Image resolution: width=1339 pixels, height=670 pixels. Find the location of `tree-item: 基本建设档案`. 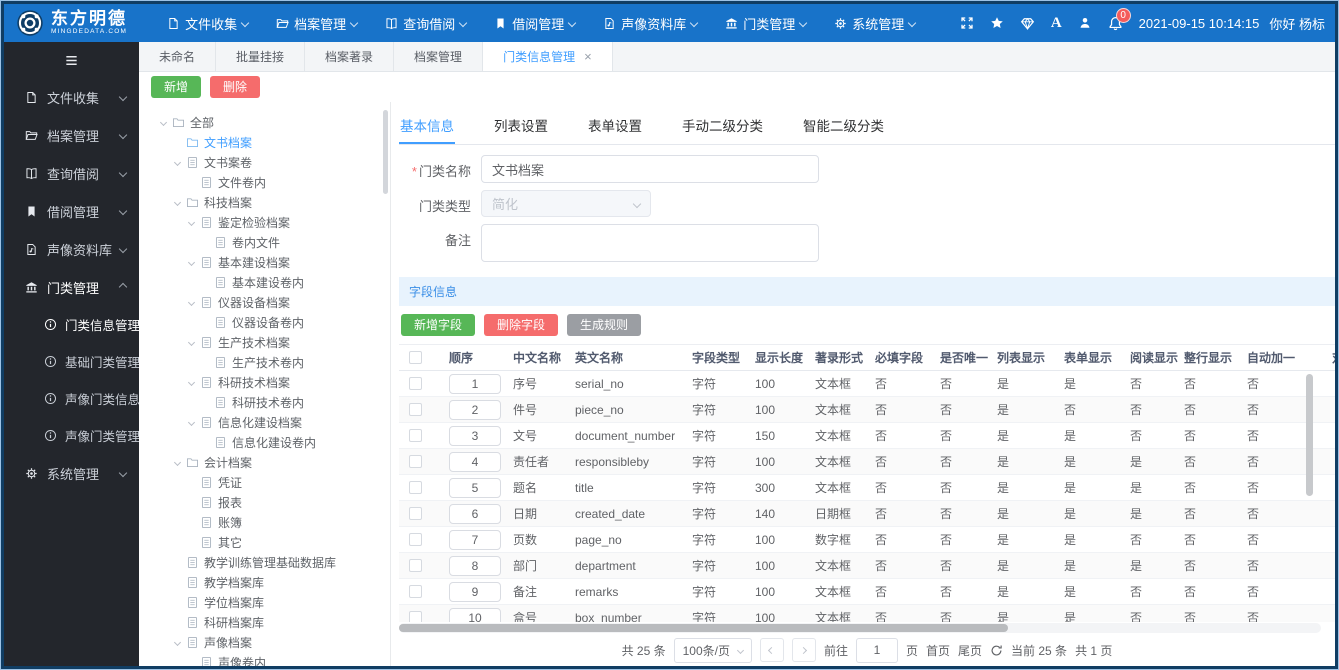

tree-item: 基本建设档案 is located at coordinates (269, 262).